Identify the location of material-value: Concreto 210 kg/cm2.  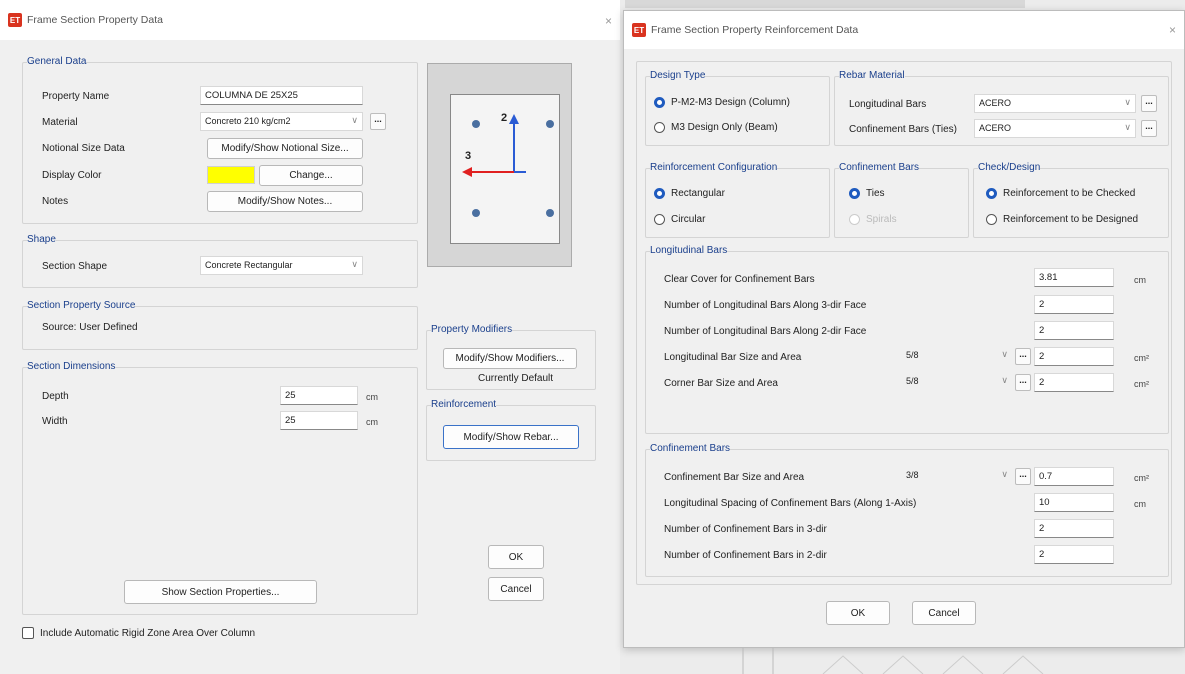
(248, 121).